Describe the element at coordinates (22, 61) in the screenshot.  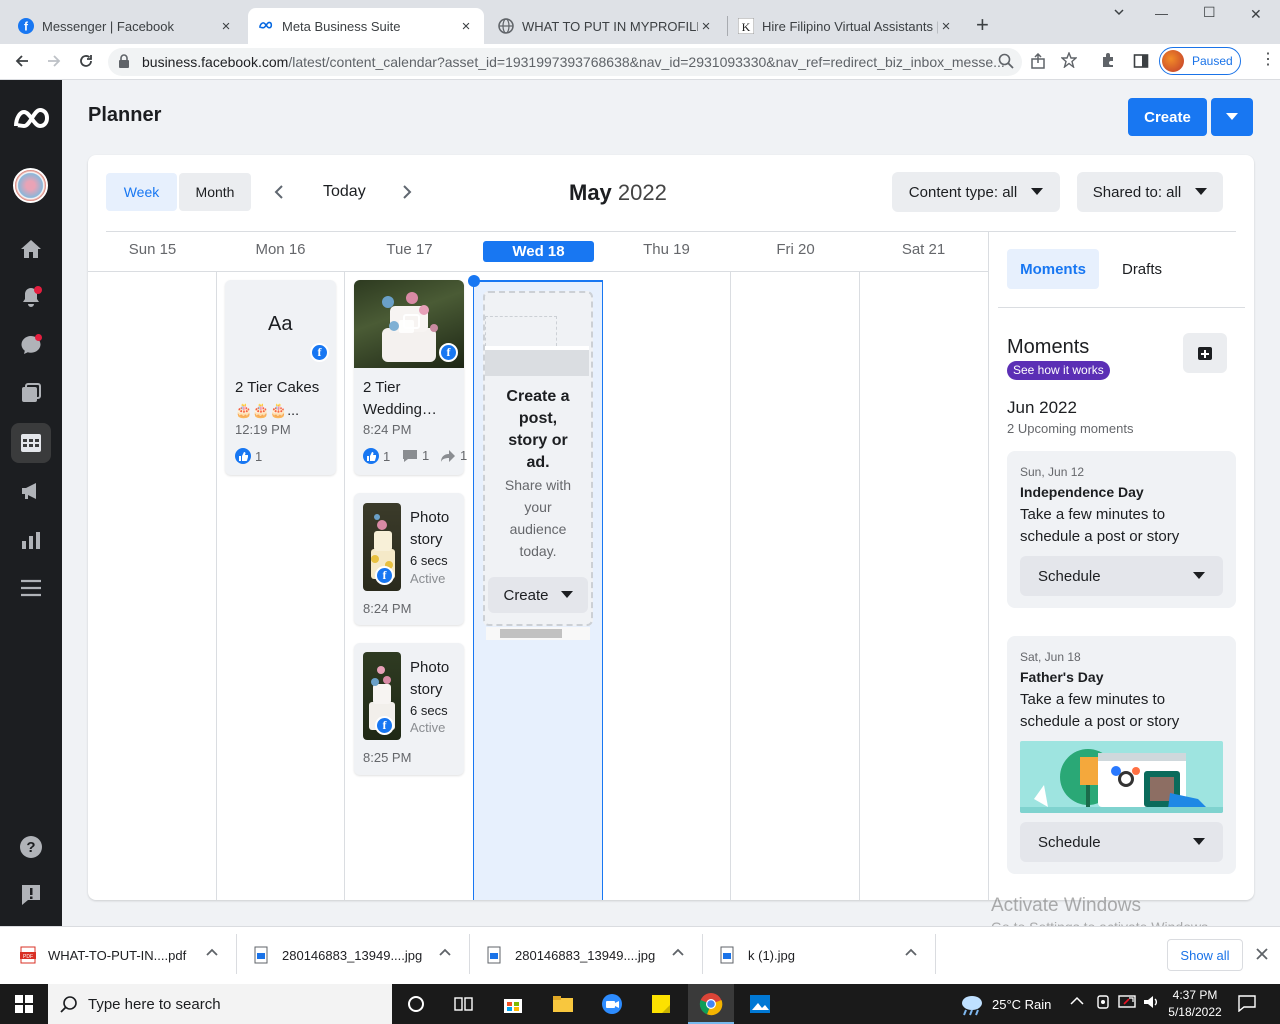
I see `back-icon` at that location.